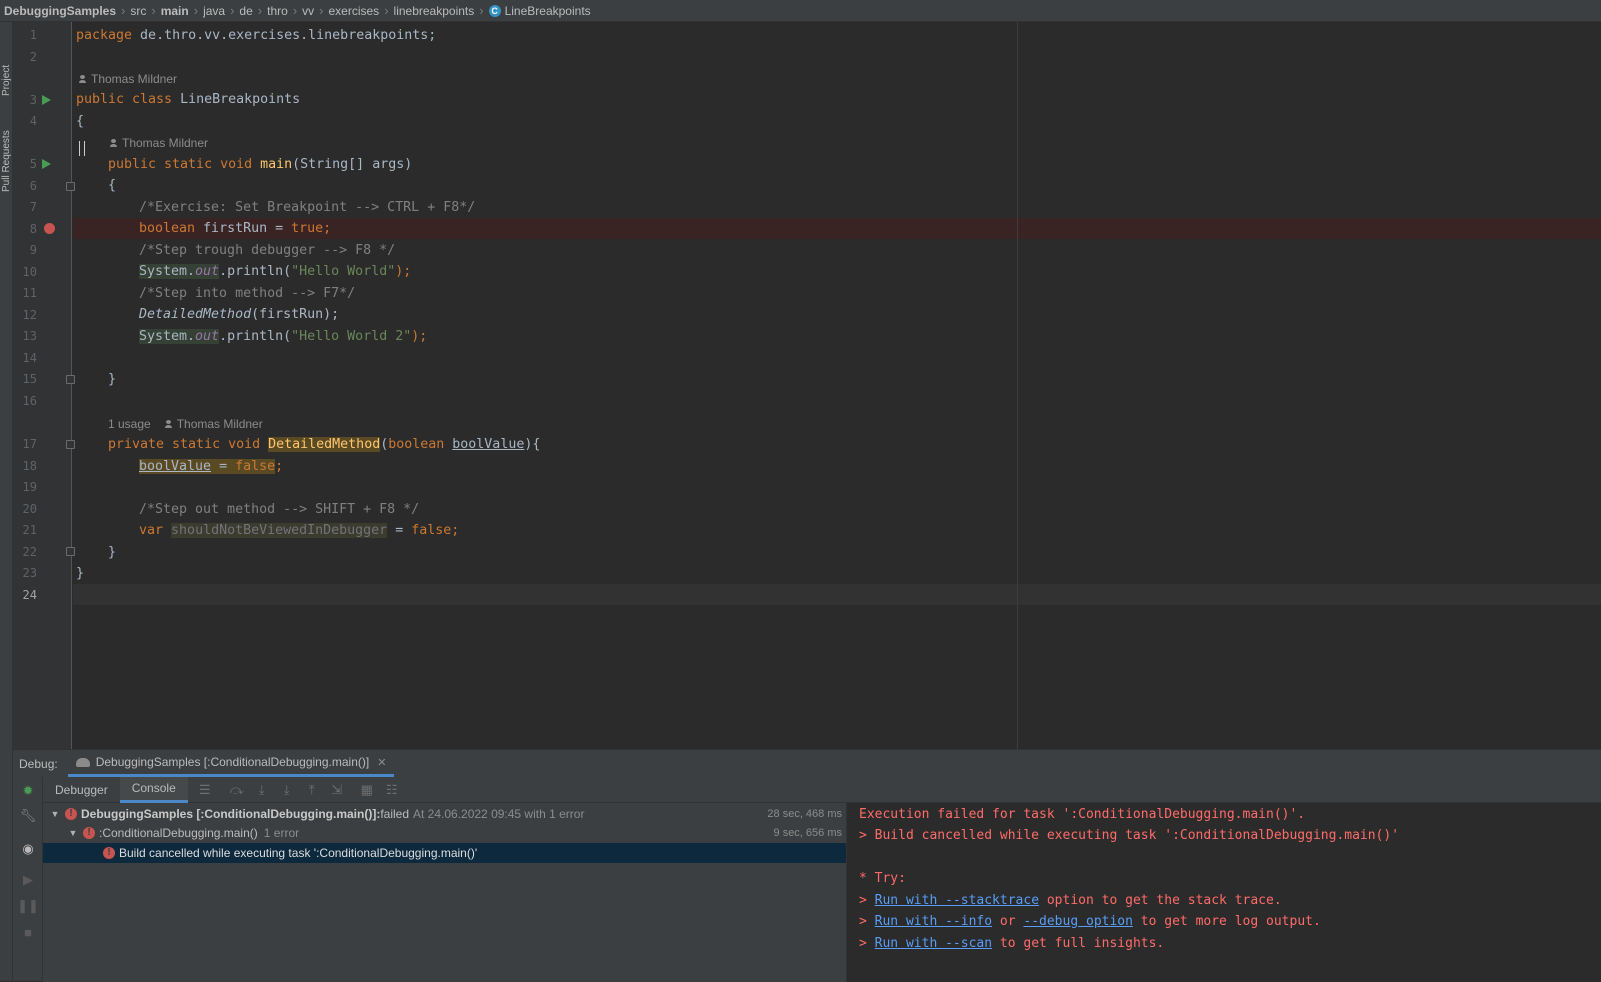 Image resolution: width=1601 pixels, height=982 pixels. Describe the element at coordinates (28, 932) in the screenshot. I see `stop-icon: ■` at that location.